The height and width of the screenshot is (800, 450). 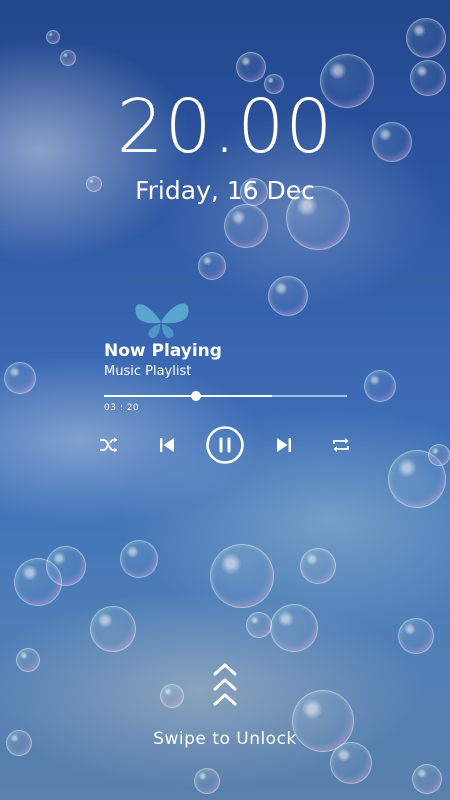 I want to click on pause-icon, so click(x=225, y=445).